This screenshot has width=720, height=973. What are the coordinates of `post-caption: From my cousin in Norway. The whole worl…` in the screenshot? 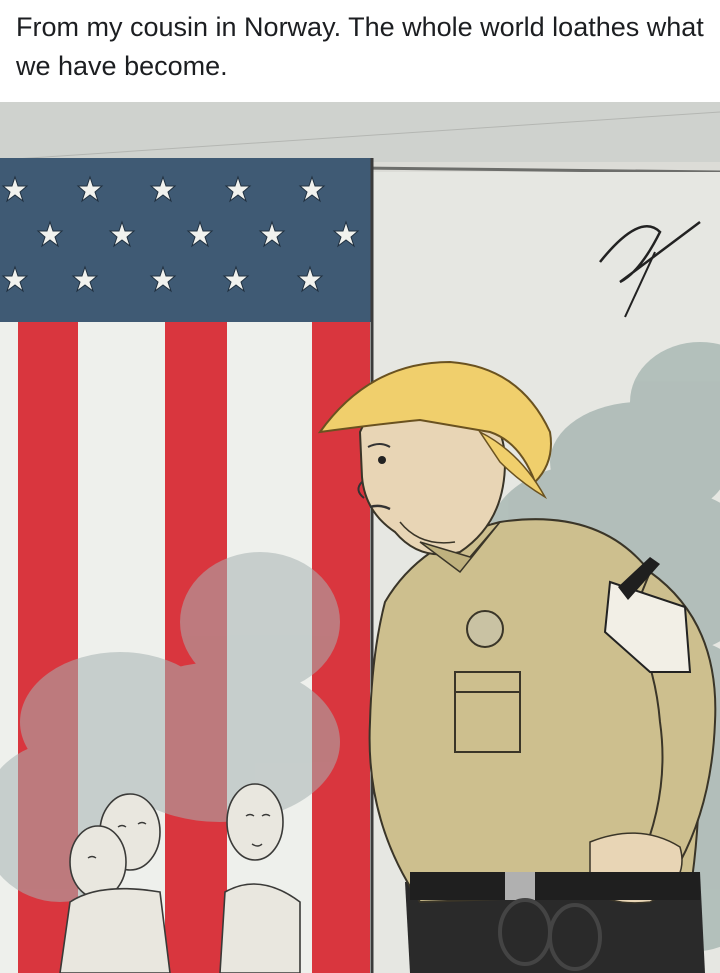 It's located at (360, 51).